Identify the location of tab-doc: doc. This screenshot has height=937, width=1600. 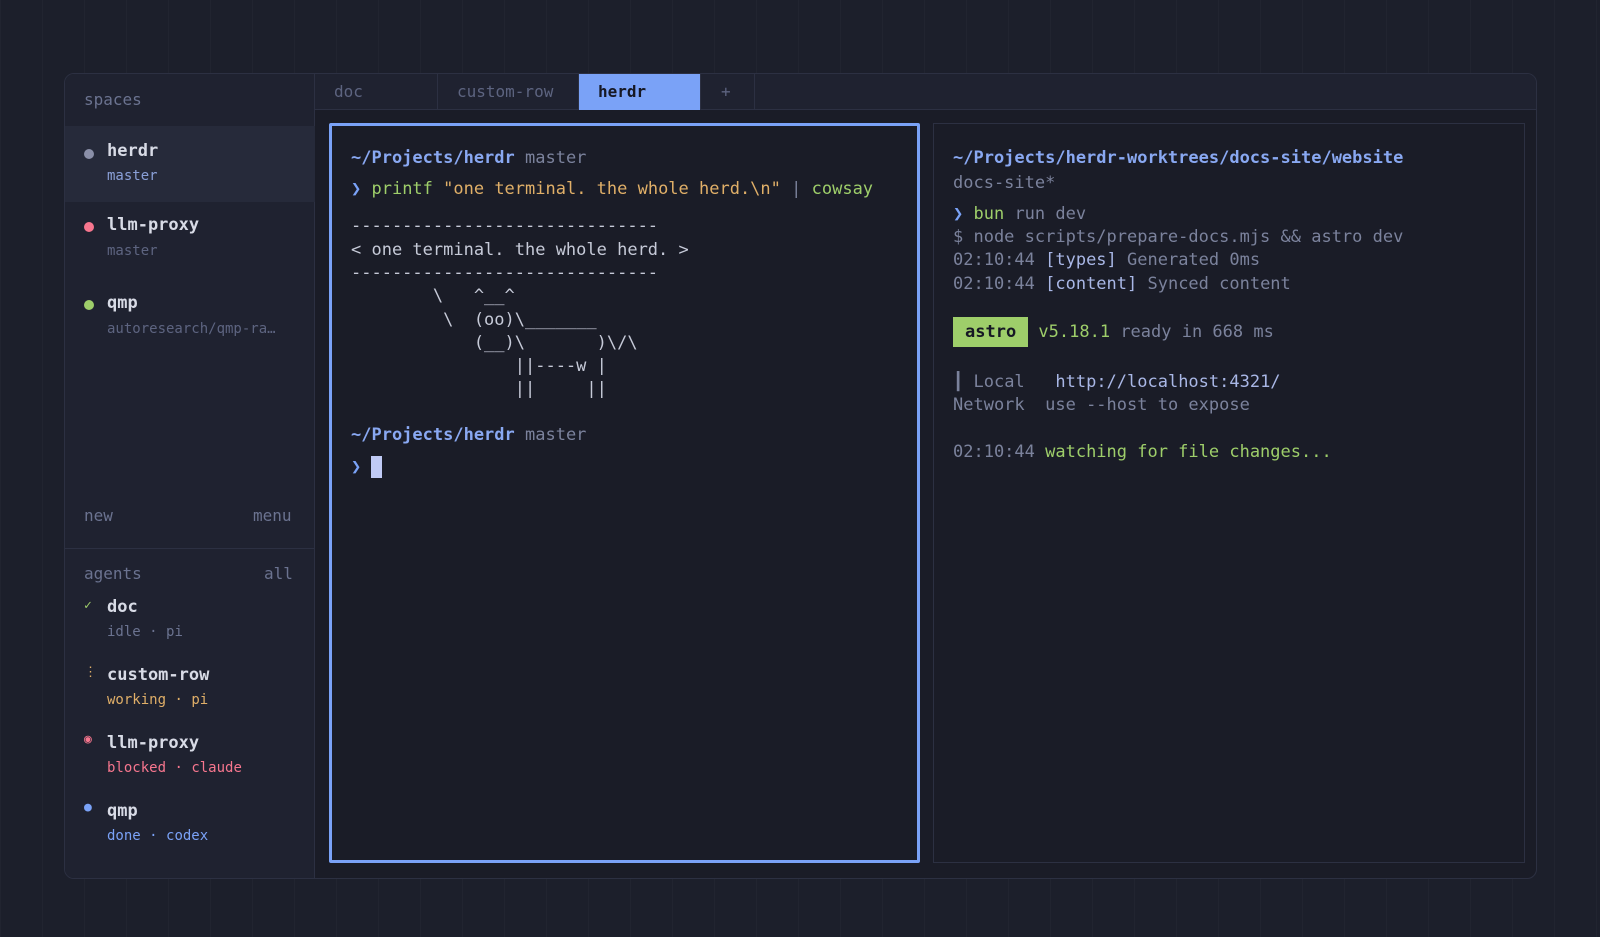
(376, 92).